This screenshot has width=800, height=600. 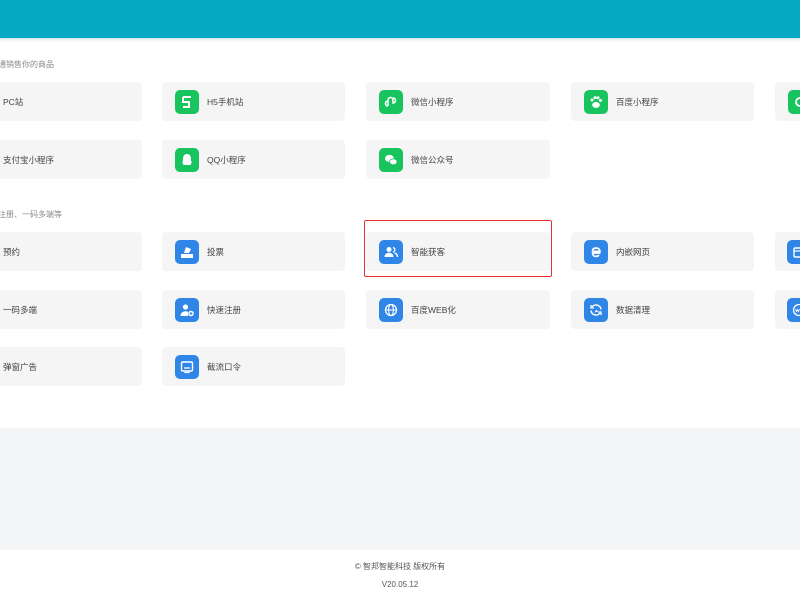 I want to click on top-header-bar, so click(x=400, y=19).